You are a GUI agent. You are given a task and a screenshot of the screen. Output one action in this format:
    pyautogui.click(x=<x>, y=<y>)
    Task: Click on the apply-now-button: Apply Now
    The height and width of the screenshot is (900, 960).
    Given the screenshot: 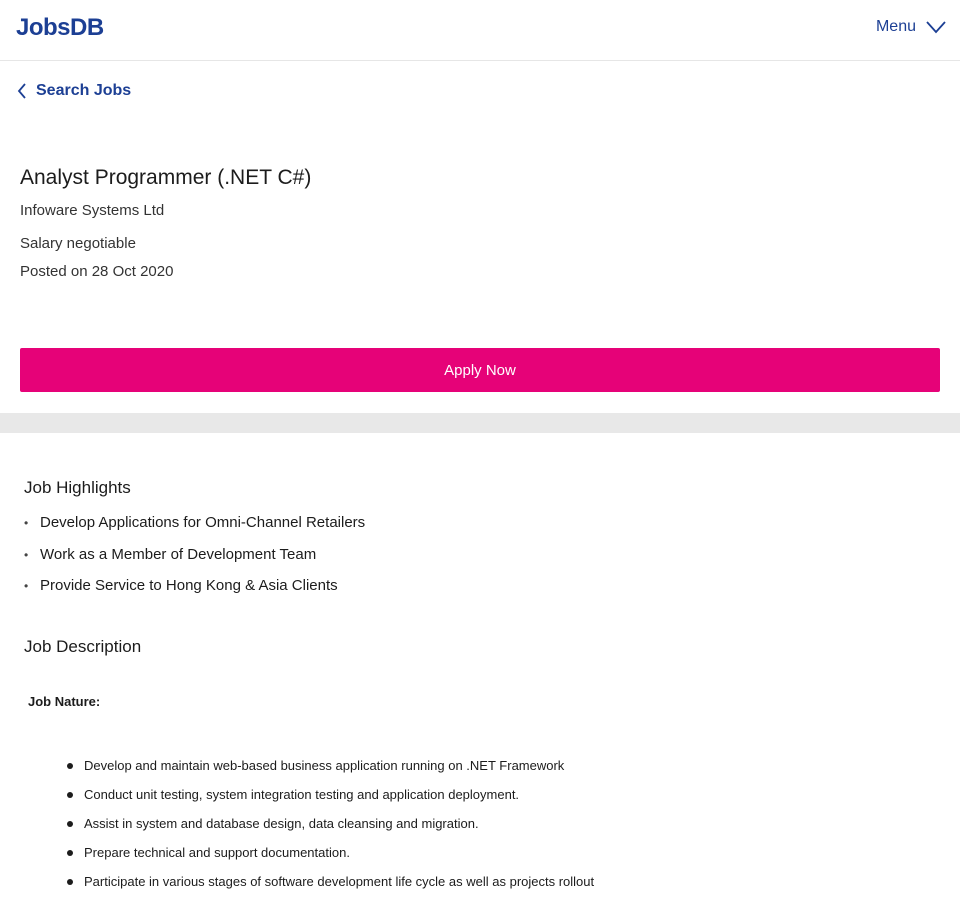 What is the action you would take?
    pyautogui.click(x=480, y=370)
    